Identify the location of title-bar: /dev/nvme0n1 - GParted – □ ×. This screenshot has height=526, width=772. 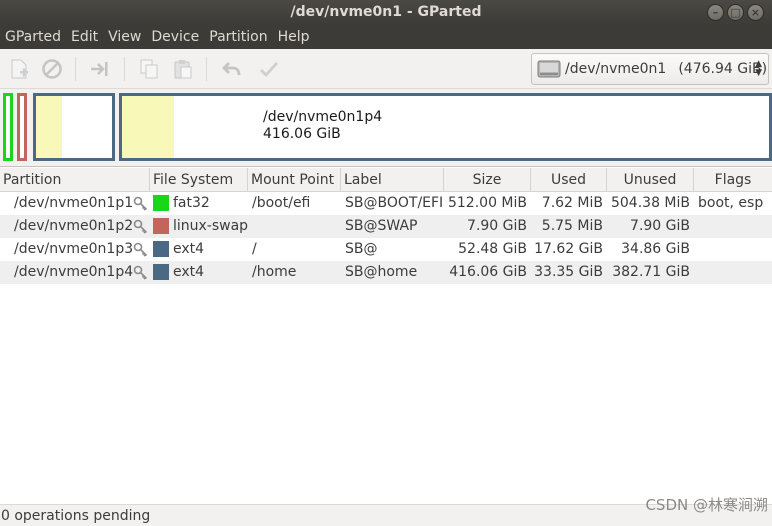
(386, 13).